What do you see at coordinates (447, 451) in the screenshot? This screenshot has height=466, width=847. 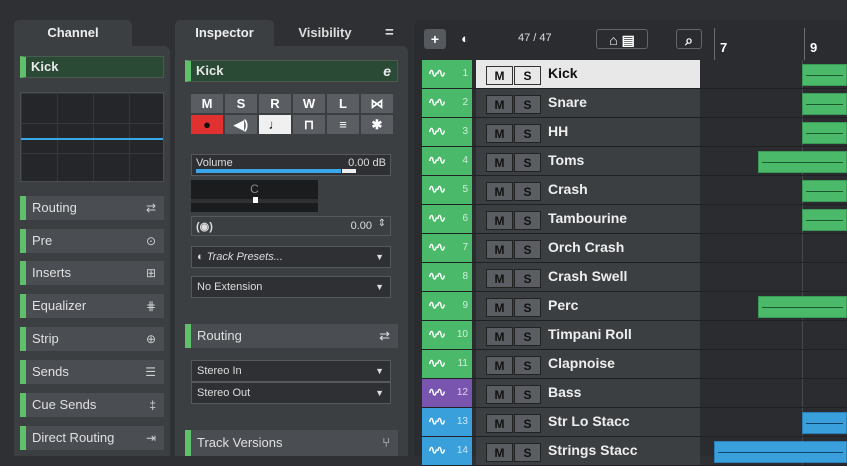 I see `track-color-strip: ∿∿ 14` at bounding box center [447, 451].